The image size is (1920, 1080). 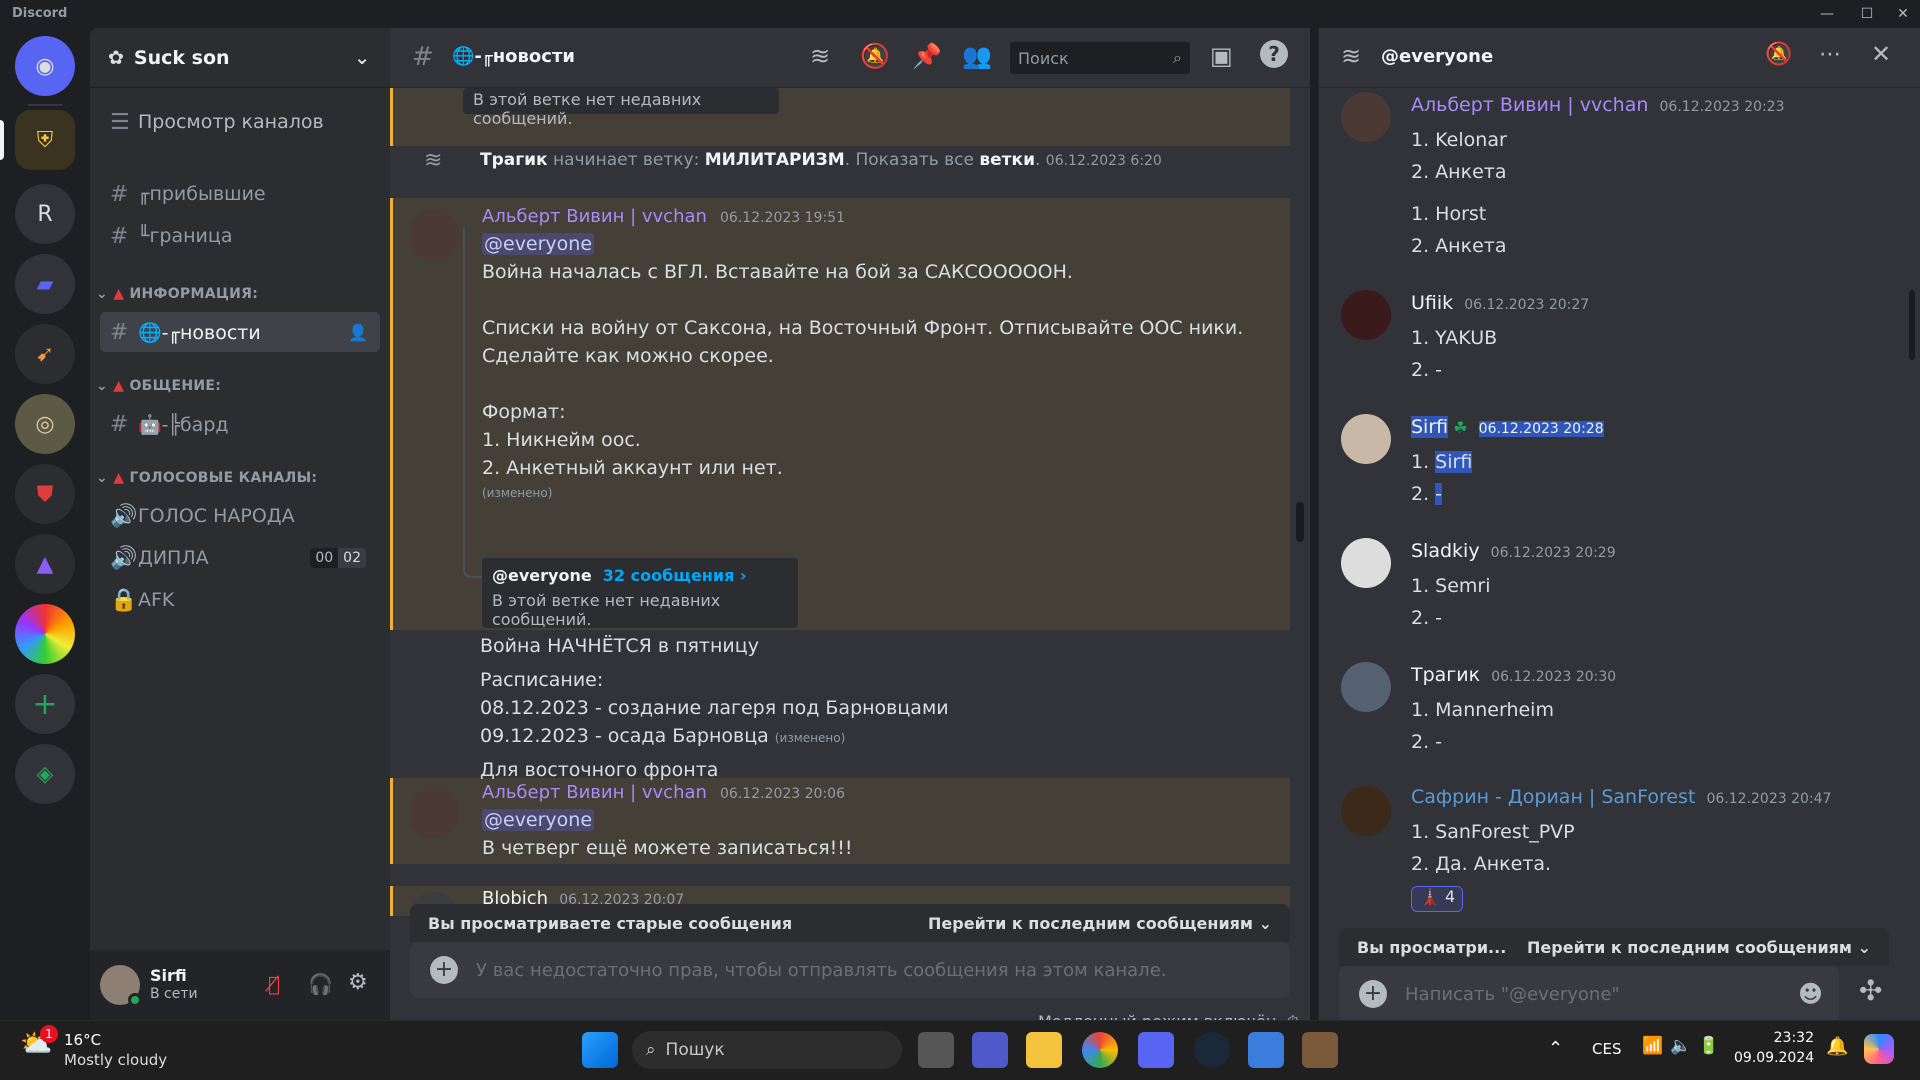 I want to click on notification-bell-icon: 🔕, so click(x=875, y=56).